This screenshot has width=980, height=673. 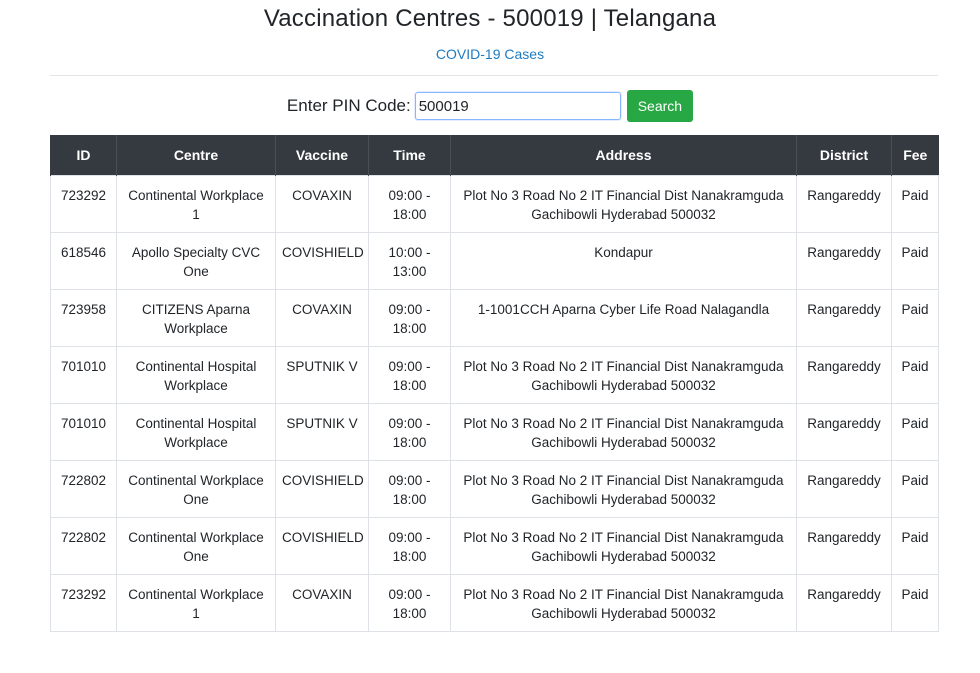 What do you see at coordinates (623, 261) in the screenshot?
I see `cell-address: Kondapur` at bounding box center [623, 261].